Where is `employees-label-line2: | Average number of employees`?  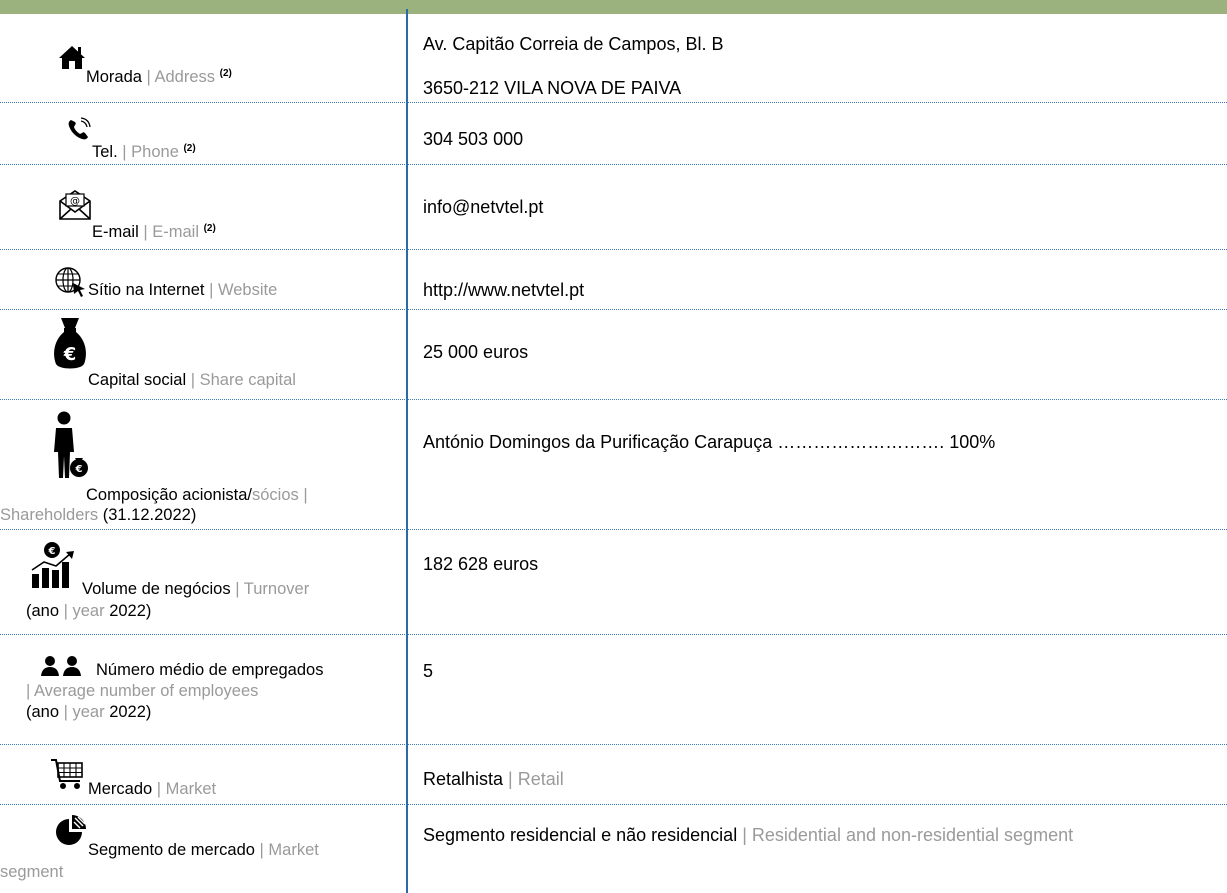 employees-label-line2: | Average number of employees is located at coordinates (142, 691).